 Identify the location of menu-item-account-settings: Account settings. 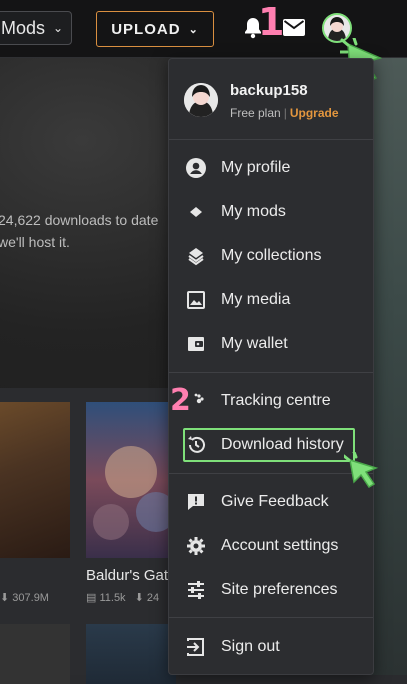
(271, 546).